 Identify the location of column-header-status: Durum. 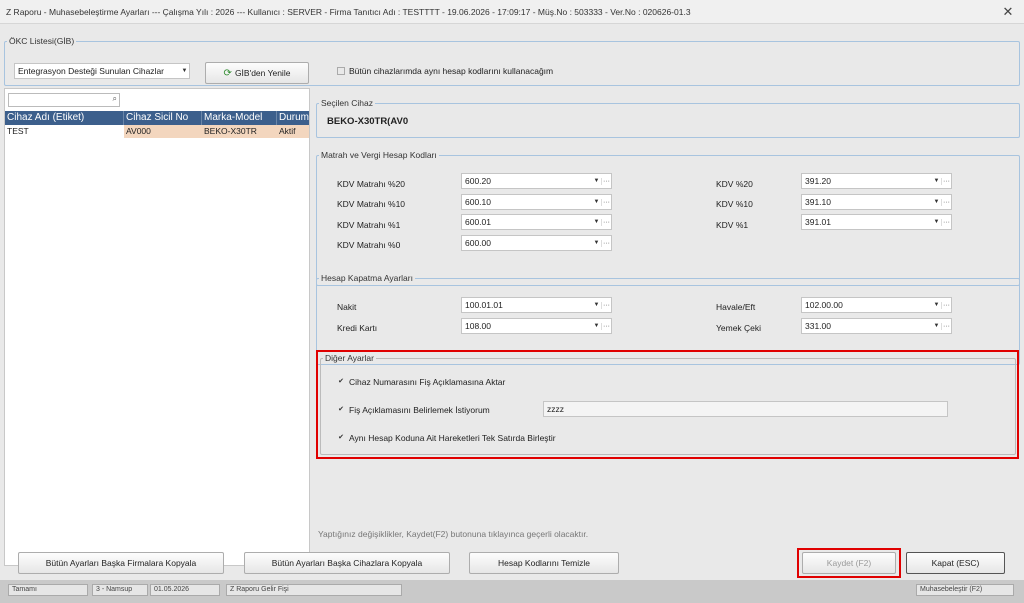
(293, 118).